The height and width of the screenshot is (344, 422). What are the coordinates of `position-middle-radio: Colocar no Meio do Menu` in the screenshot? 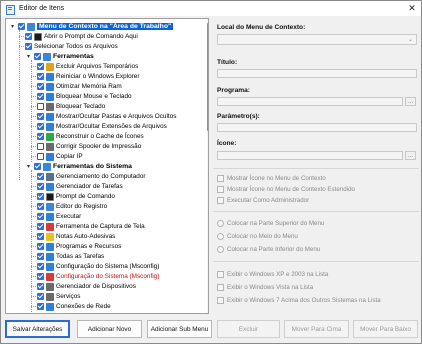 It's located at (257, 236).